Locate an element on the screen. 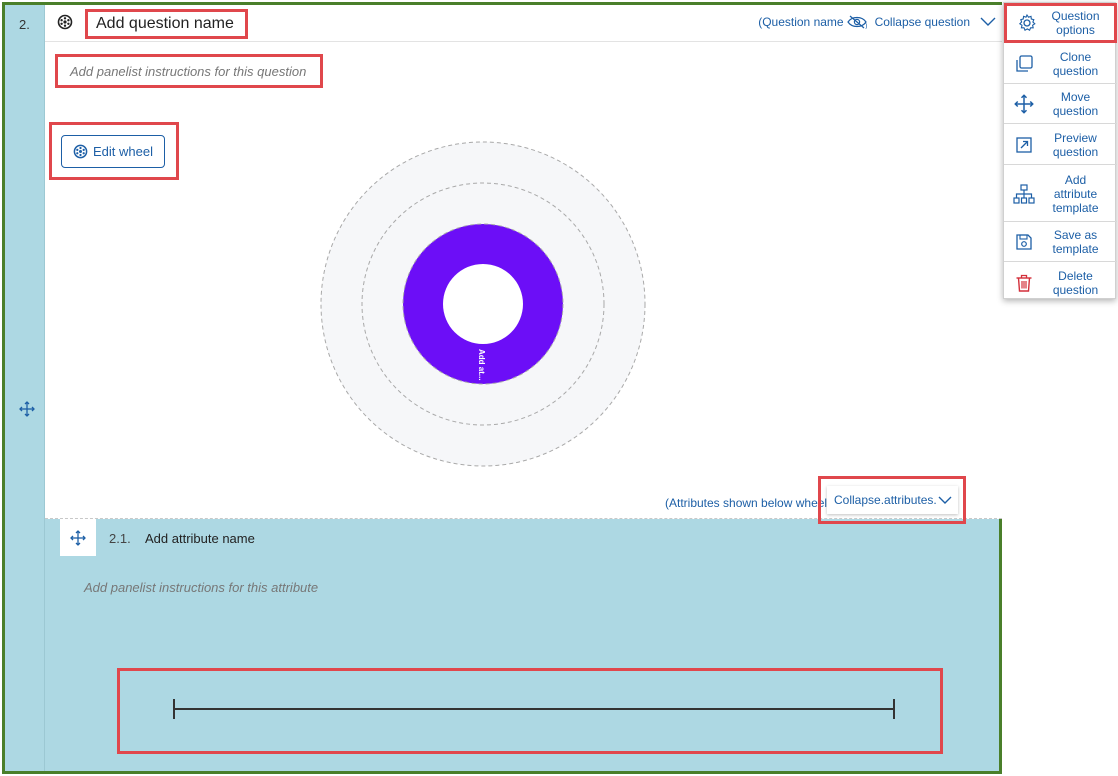 This screenshot has height=776, width=1118. attribute-move-handle is located at coordinates (78, 537).